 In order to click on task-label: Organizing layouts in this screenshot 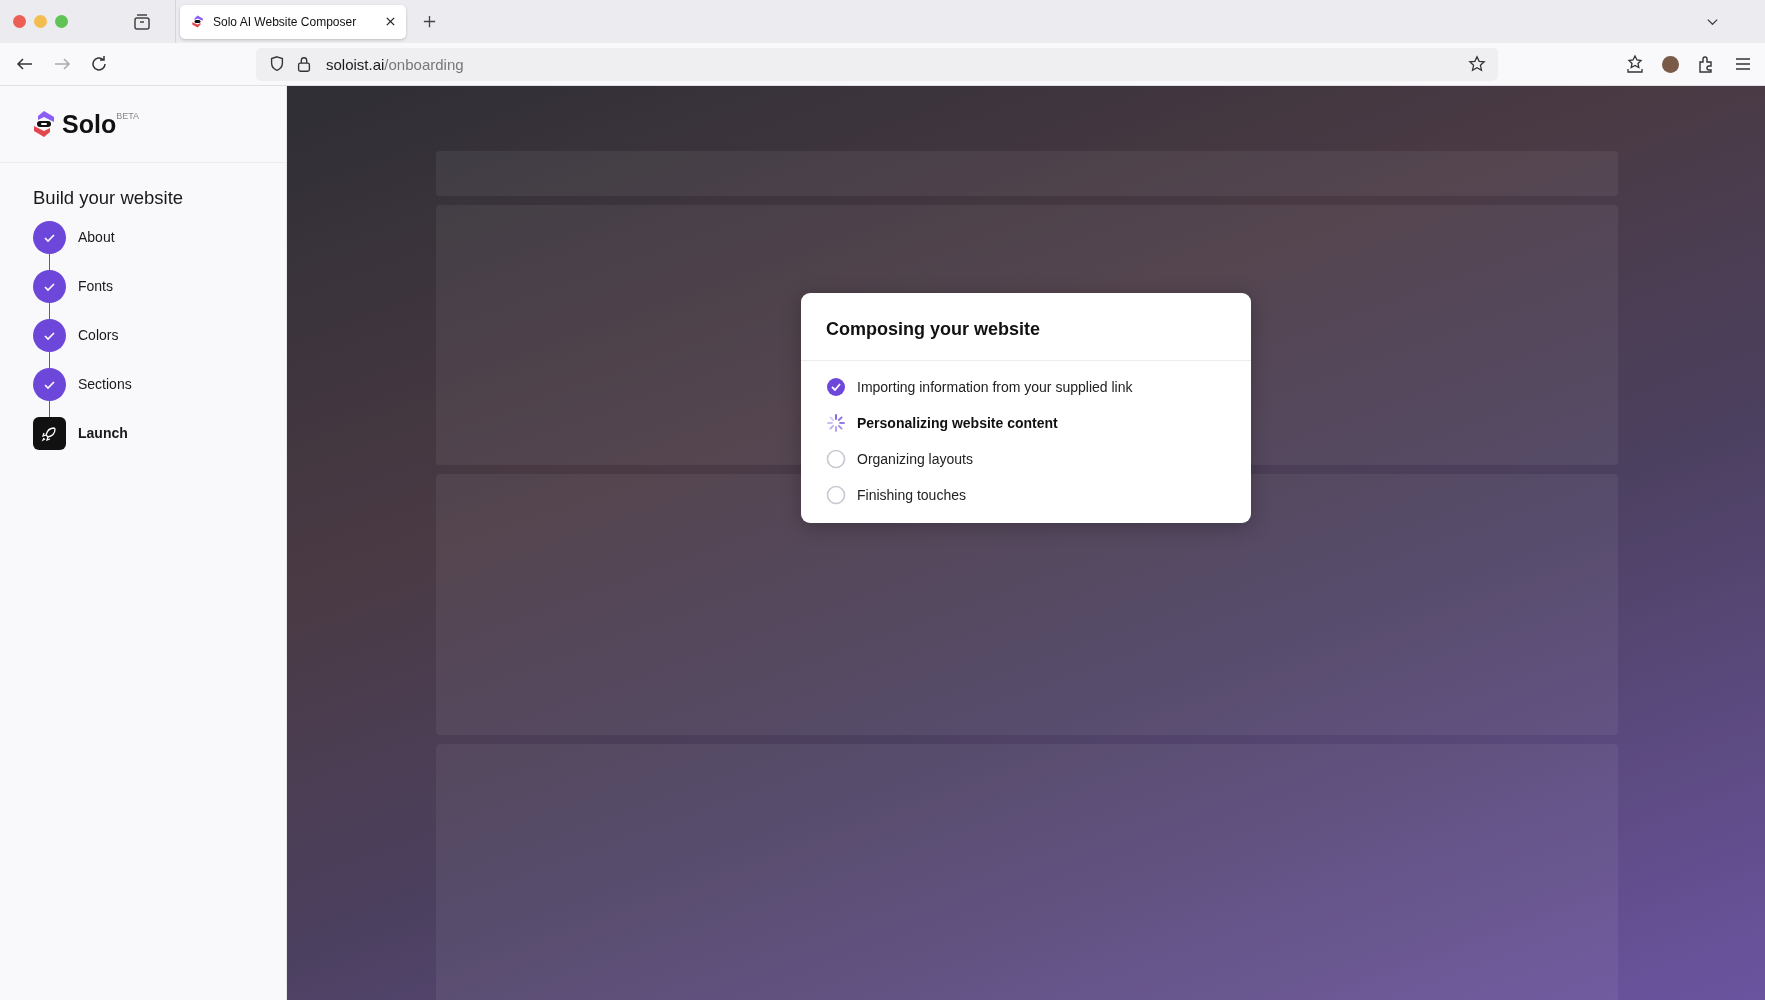, I will do `click(915, 459)`.